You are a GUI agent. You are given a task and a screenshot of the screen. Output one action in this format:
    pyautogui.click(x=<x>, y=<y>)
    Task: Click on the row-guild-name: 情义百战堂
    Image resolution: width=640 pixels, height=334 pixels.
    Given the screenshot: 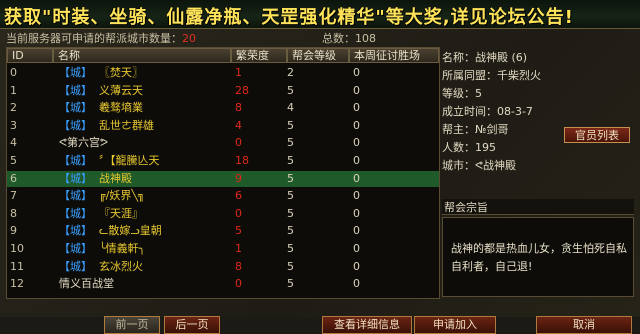 What is the action you would take?
    pyautogui.click(x=86, y=284)
    